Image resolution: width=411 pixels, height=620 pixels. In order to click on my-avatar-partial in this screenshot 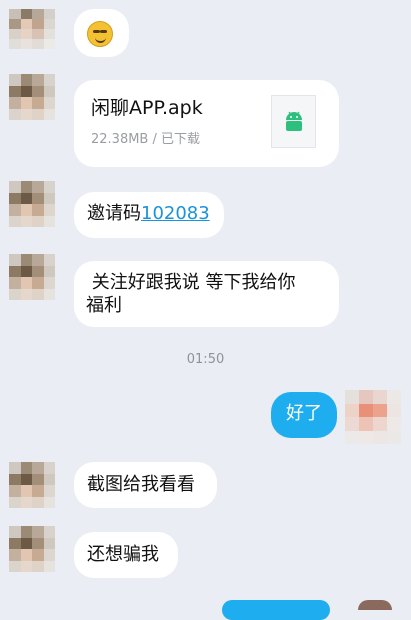, I will do `click(375, 605)`.